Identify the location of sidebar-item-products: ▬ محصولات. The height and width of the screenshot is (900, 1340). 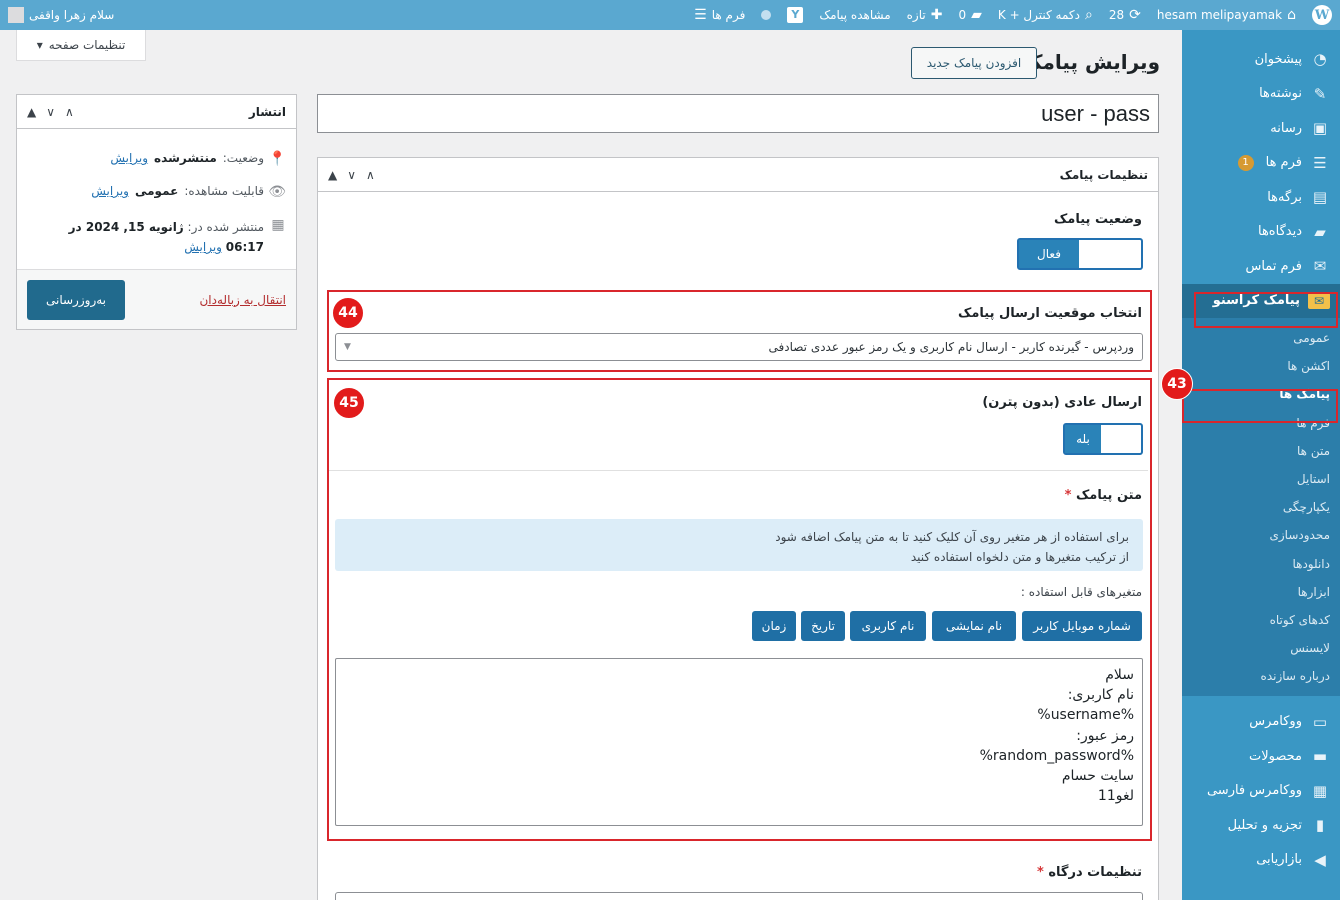
(1261, 756).